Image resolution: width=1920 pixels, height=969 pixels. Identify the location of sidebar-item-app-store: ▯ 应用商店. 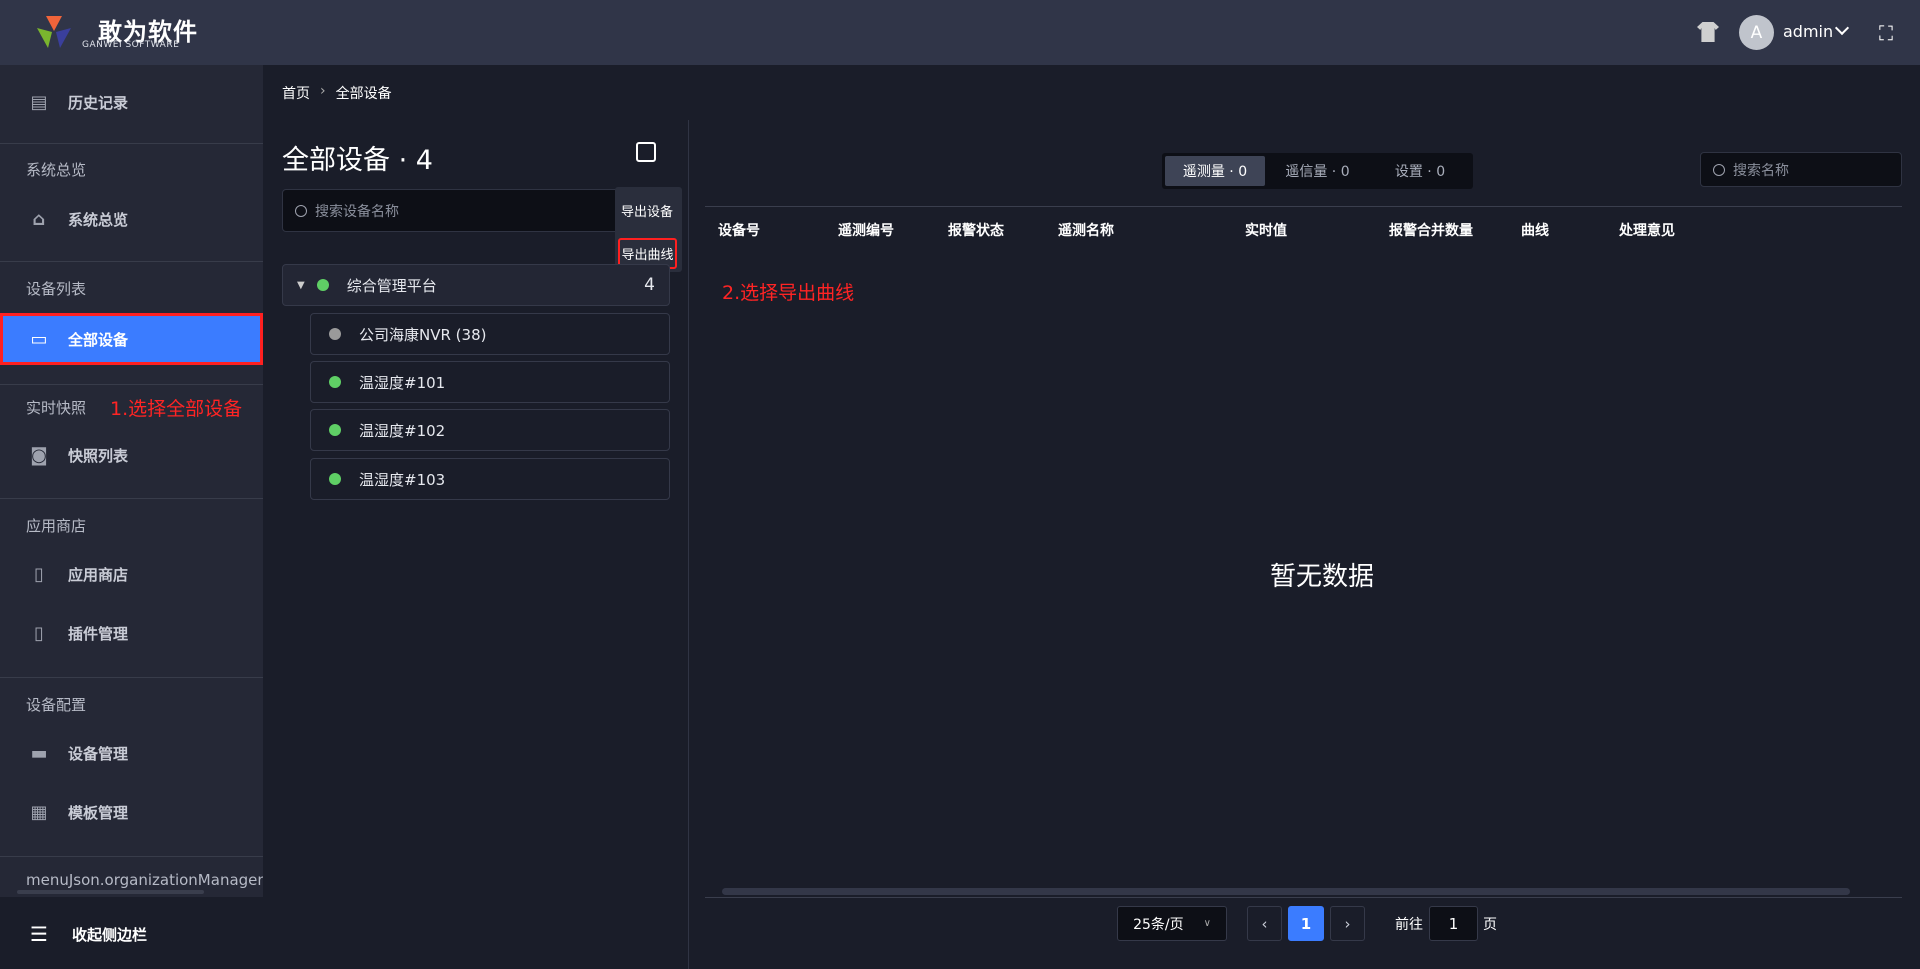
(131, 574).